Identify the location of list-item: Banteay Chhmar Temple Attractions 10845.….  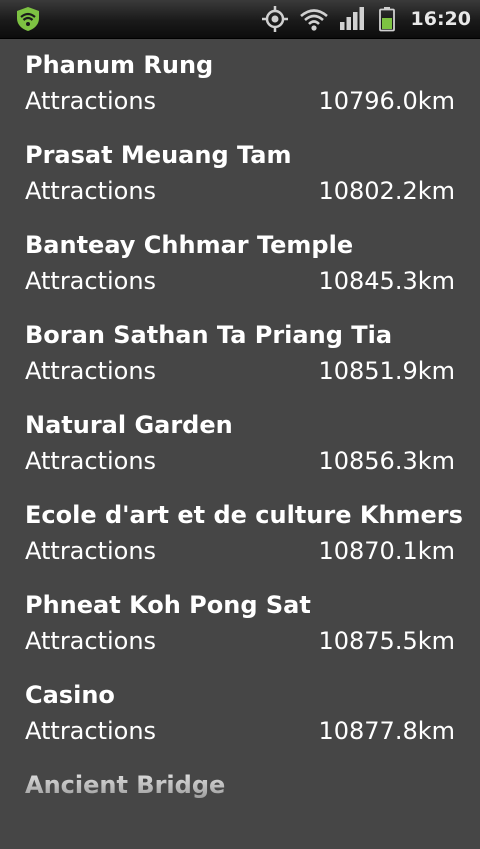
(240, 264).